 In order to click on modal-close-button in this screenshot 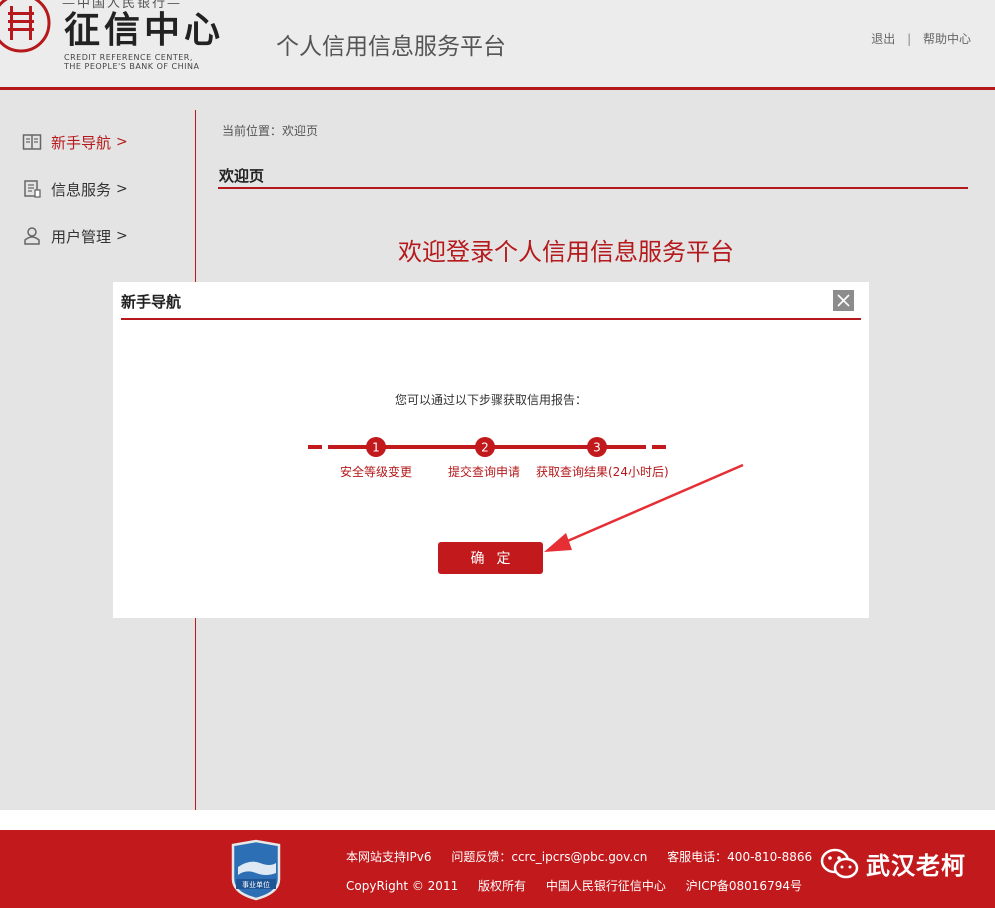, I will do `click(843, 300)`.